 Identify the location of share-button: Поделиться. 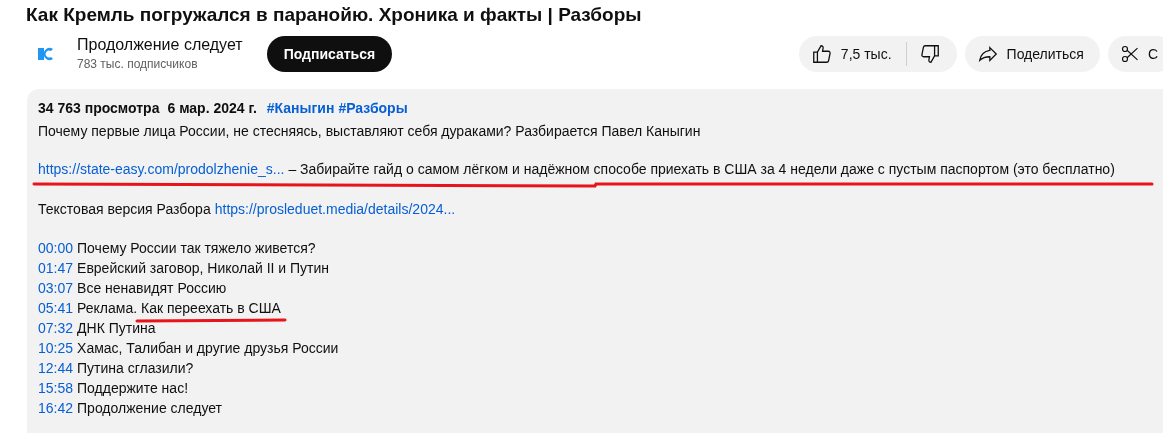
(1032, 54).